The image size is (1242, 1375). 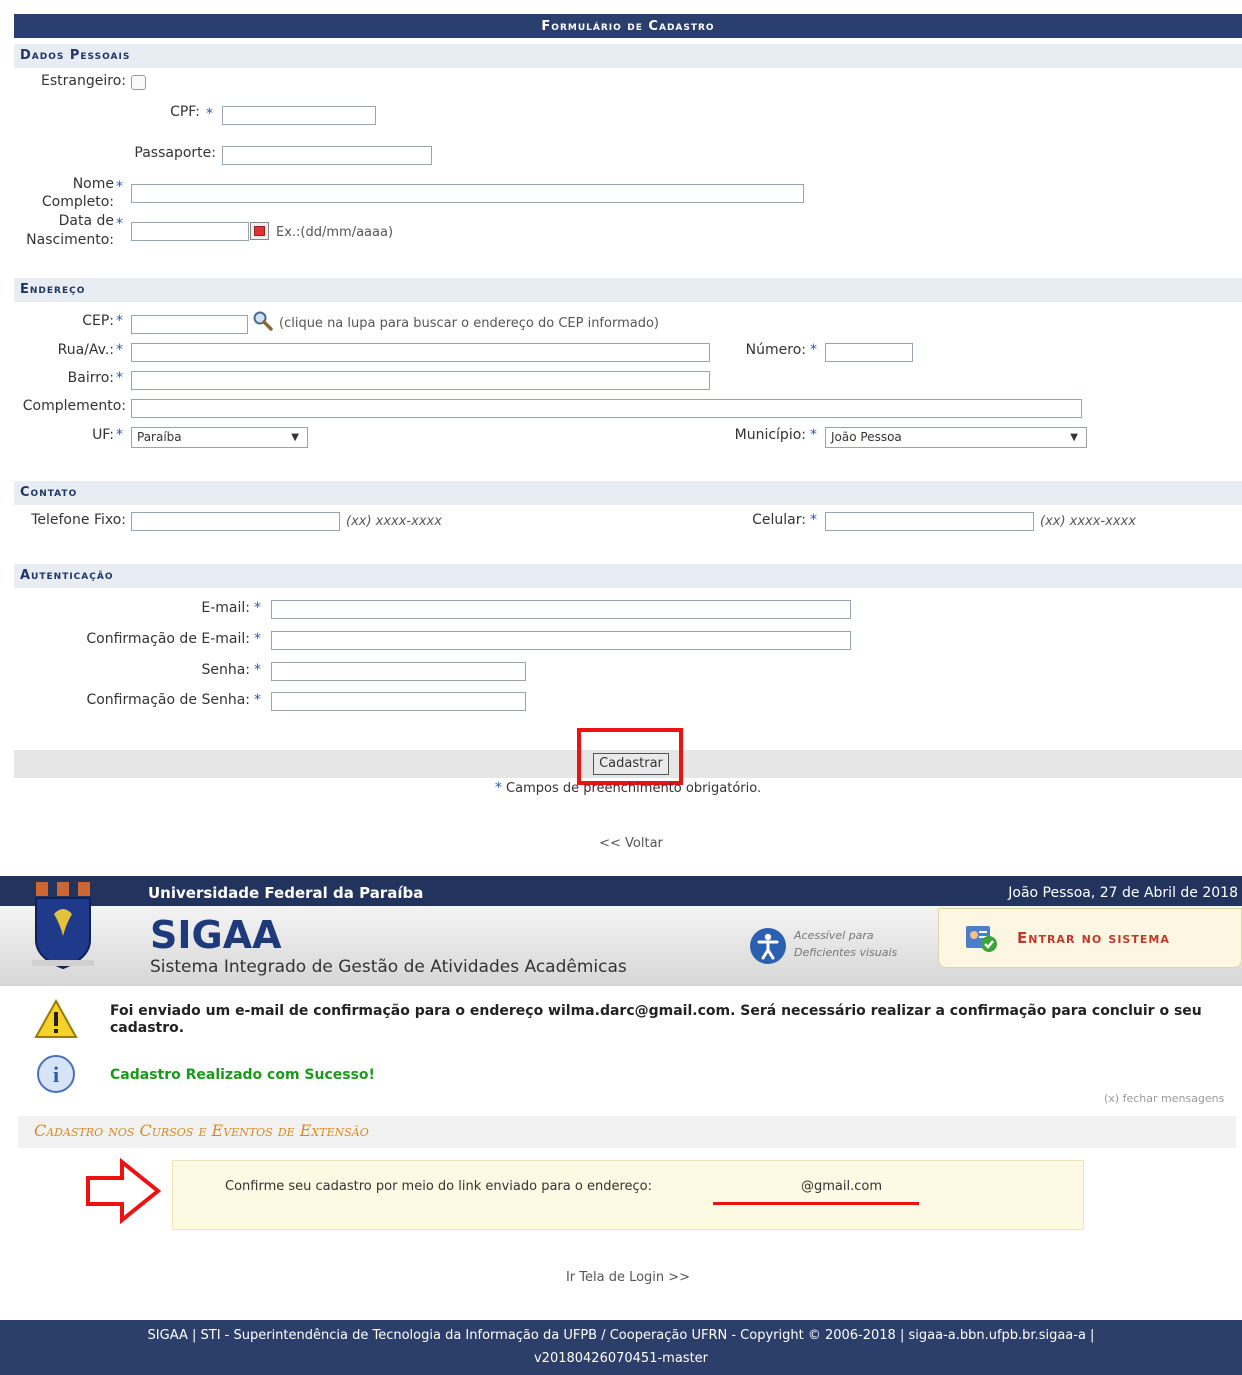 I want to click on nome-label-line1: Nome, so click(x=93, y=184).